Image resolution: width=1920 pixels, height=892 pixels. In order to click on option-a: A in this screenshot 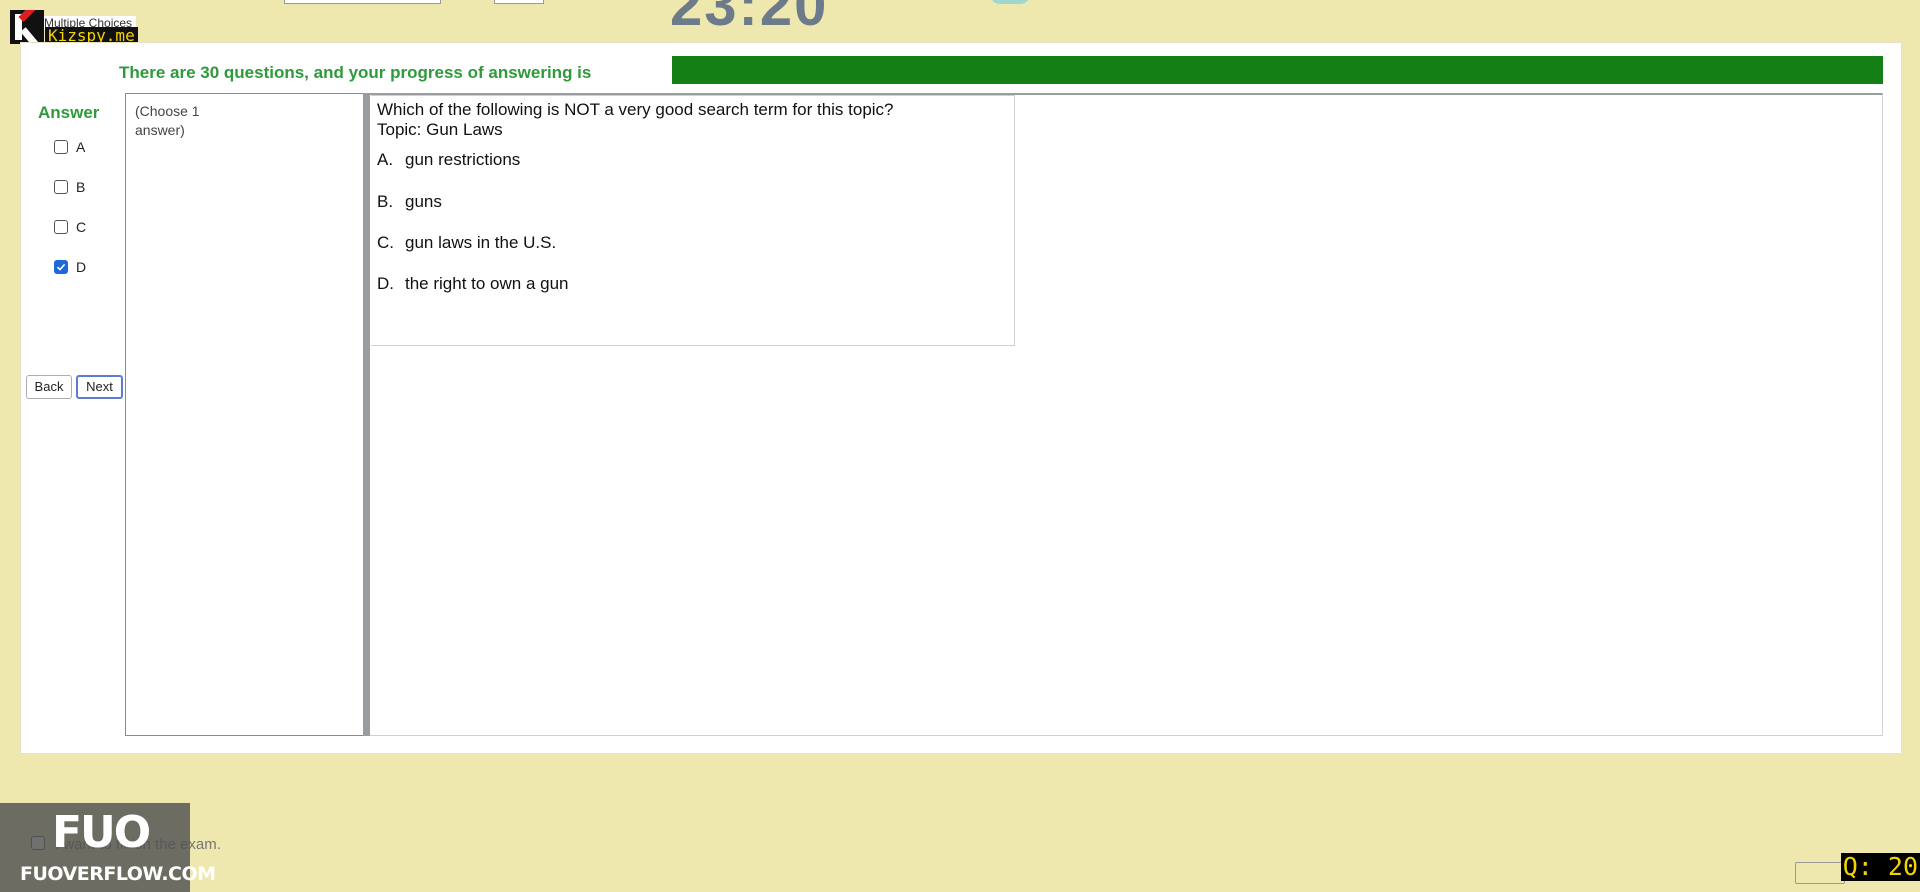, I will do `click(69, 147)`.